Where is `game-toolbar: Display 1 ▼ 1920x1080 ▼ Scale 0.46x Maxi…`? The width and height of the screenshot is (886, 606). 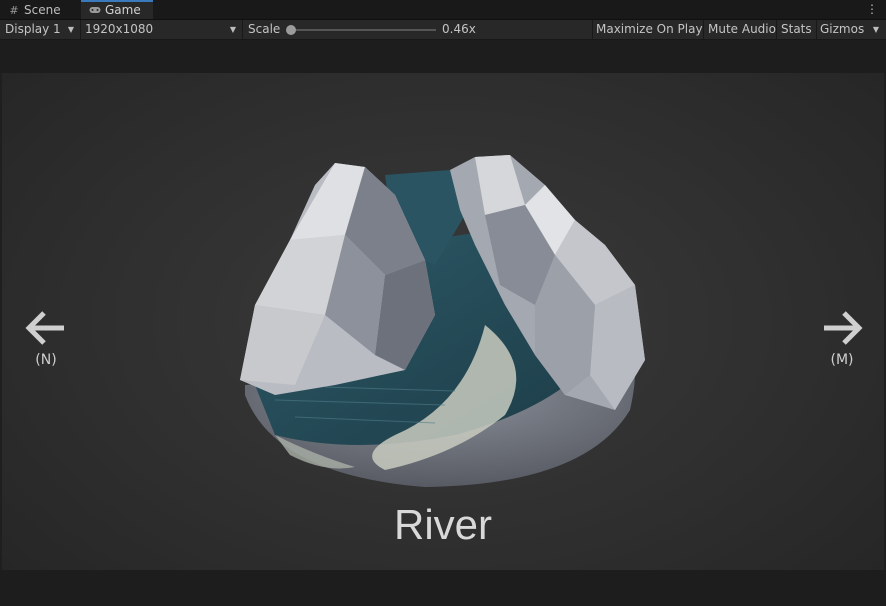
game-toolbar: Display 1 ▼ 1920x1080 ▼ Scale 0.46x Maxi… is located at coordinates (443, 30).